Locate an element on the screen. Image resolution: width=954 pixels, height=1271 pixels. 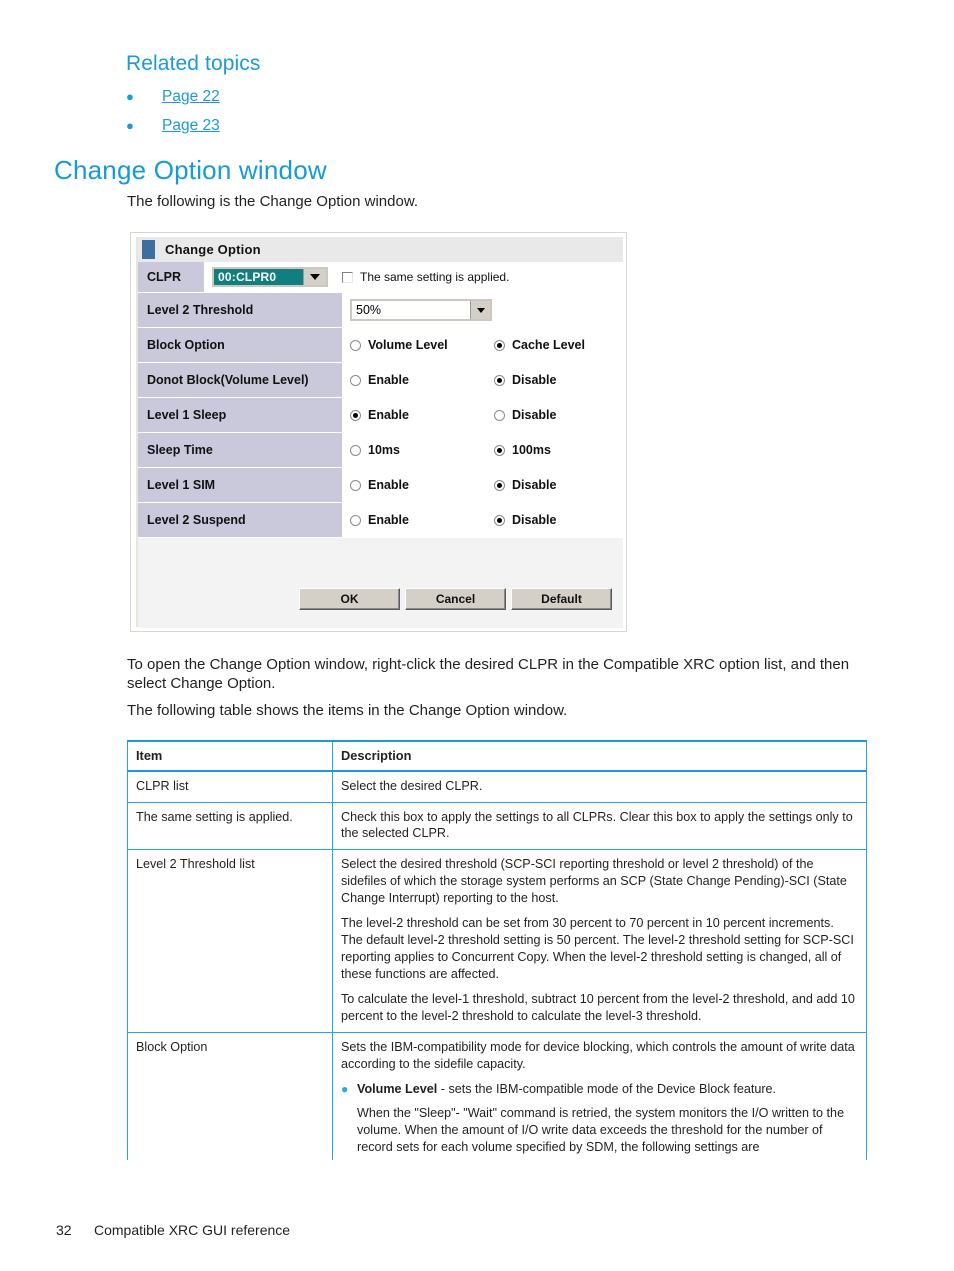
window-icon is located at coordinates (148, 249).